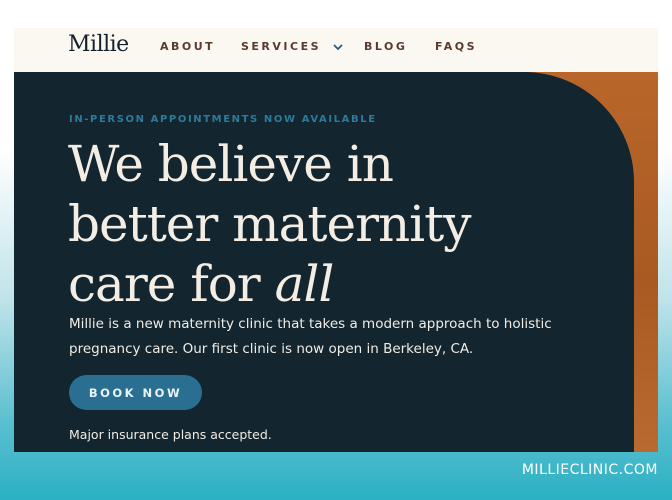 Image resolution: width=672 pixels, height=500 pixels. What do you see at coordinates (170, 434) in the screenshot?
I see `insurance-note: Major insurance plans accepted.` at bounding box center [170, 434].